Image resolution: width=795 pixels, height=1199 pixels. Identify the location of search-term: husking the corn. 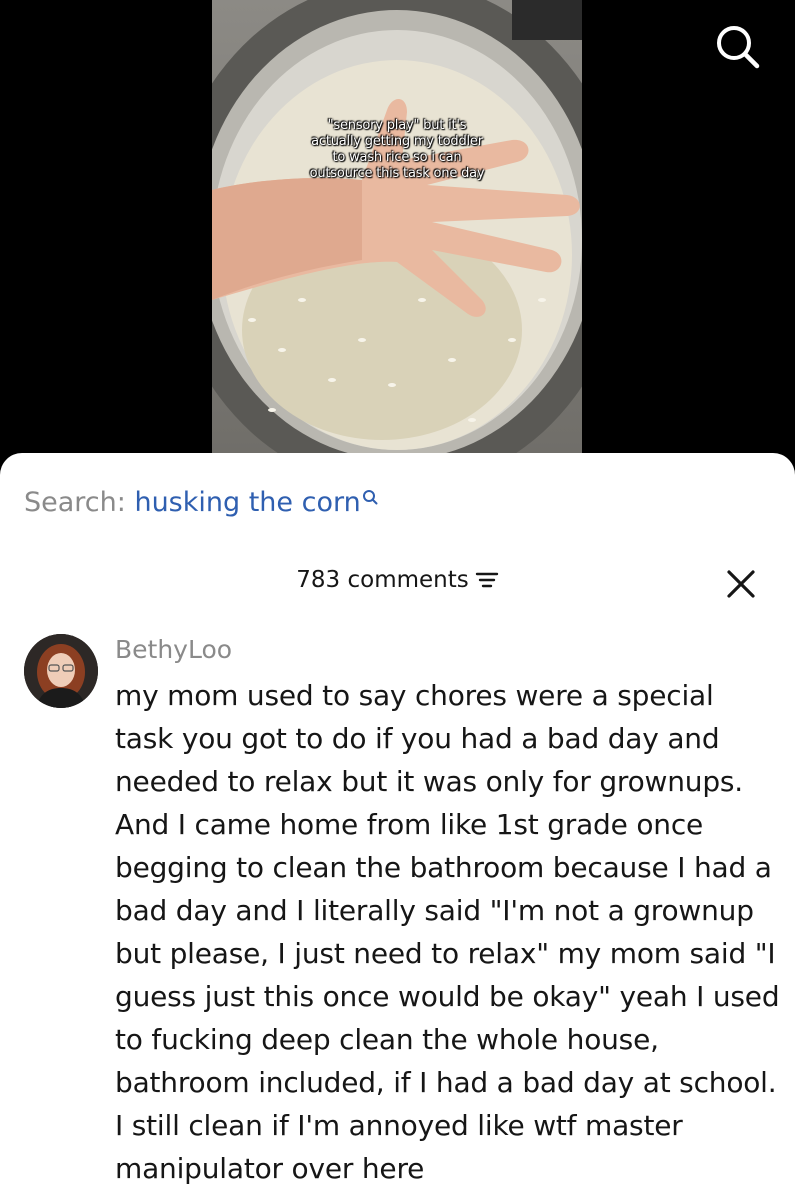
(247, 502).